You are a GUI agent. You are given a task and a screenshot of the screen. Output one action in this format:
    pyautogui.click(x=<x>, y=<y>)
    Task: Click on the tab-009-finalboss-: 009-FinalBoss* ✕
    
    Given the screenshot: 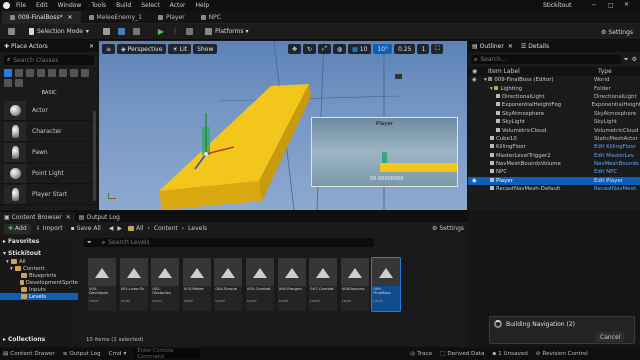 What is the action you would take?
    pyautogui.click(x=41, y=17)
    